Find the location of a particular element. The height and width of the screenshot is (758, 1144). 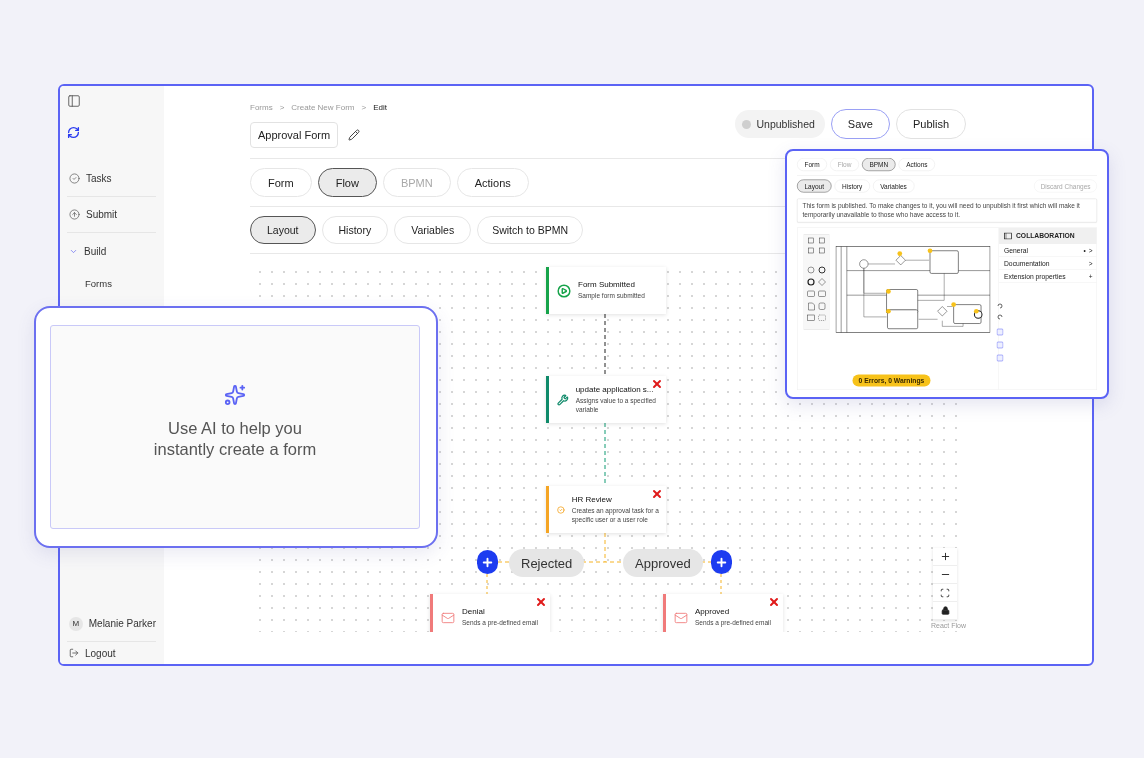

lock-icon is located at coordinates (945, 610).